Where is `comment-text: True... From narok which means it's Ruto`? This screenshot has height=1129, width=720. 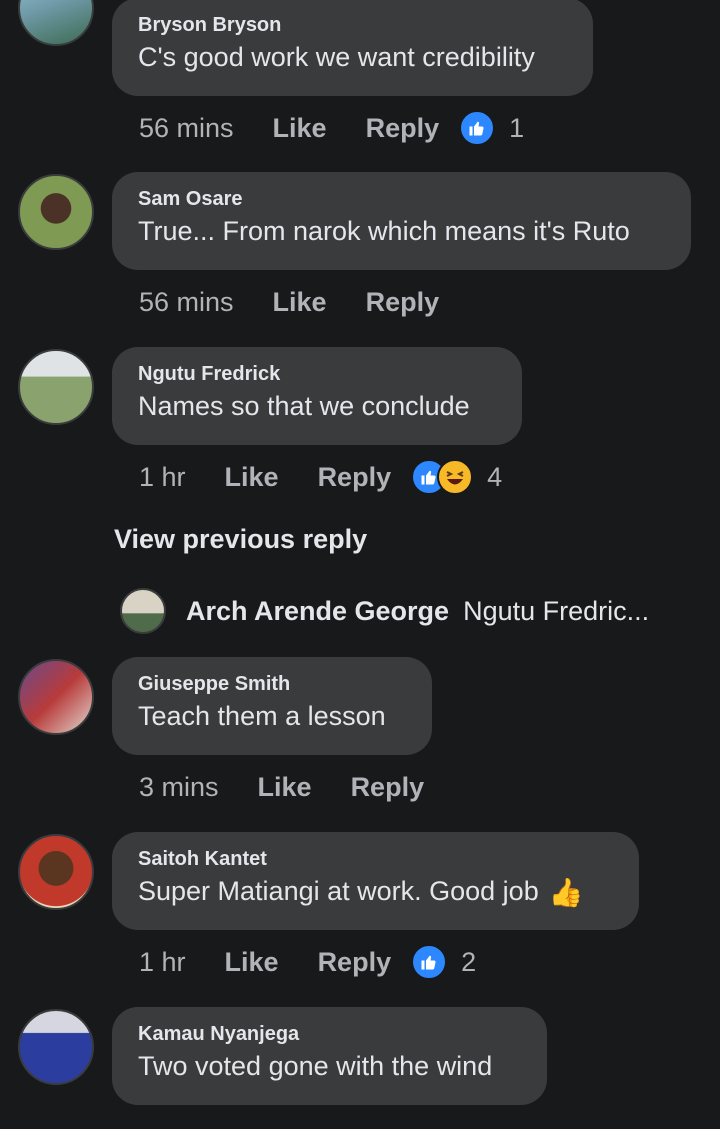 comment-text: True... From narok which means it's Ruto is located at coordinates (384, 231).